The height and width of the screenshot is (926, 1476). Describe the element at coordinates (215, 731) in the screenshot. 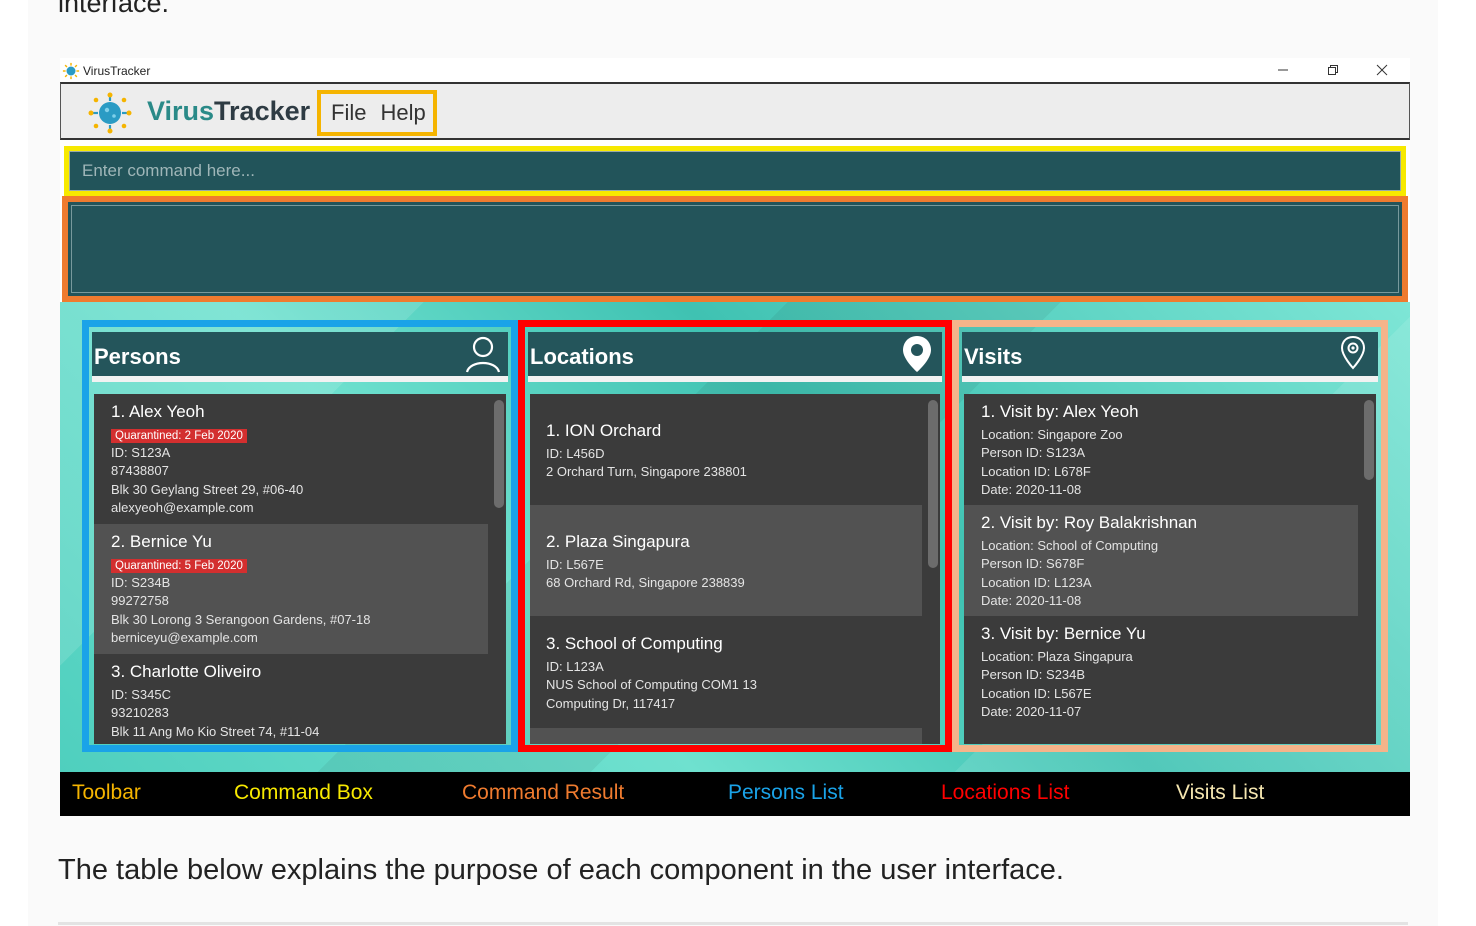

I see `person-address: Blk 11 Ang Mo Kio Street 74, #11-04` at that location.